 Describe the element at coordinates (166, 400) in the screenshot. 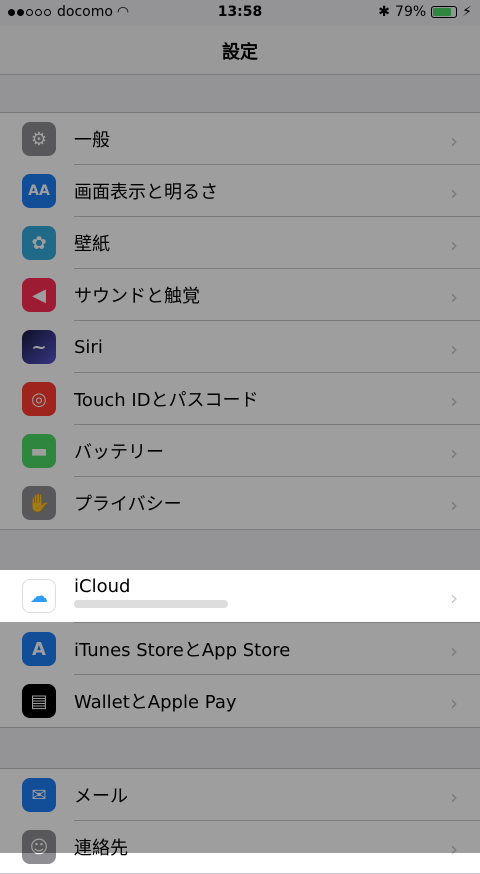

I see `row-label: Touch IDとパスコード` at that location.